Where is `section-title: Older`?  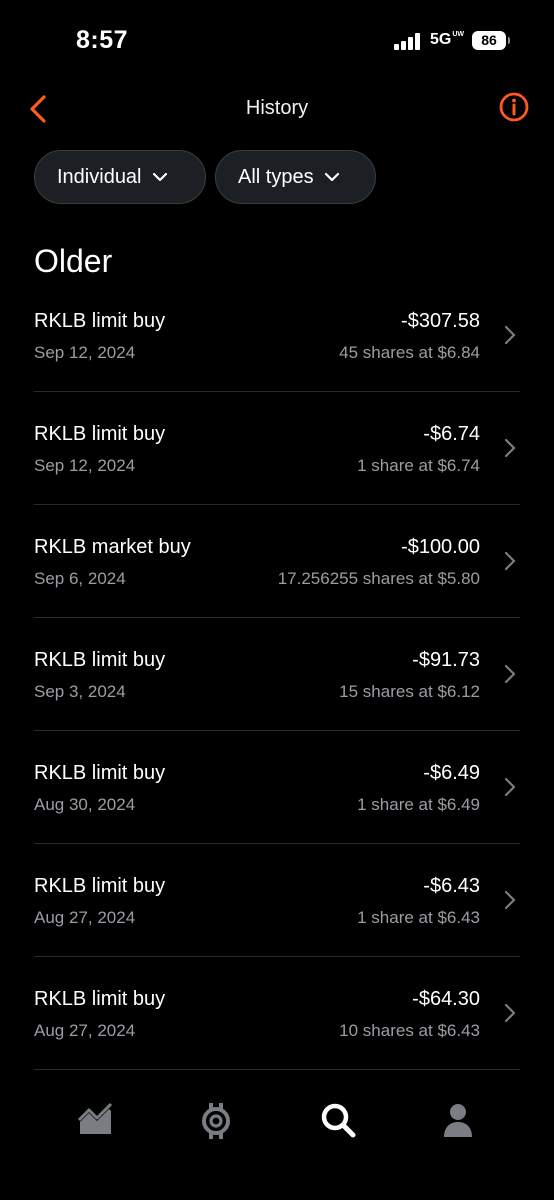 section-title: Older is located at coordinates (73, 261).